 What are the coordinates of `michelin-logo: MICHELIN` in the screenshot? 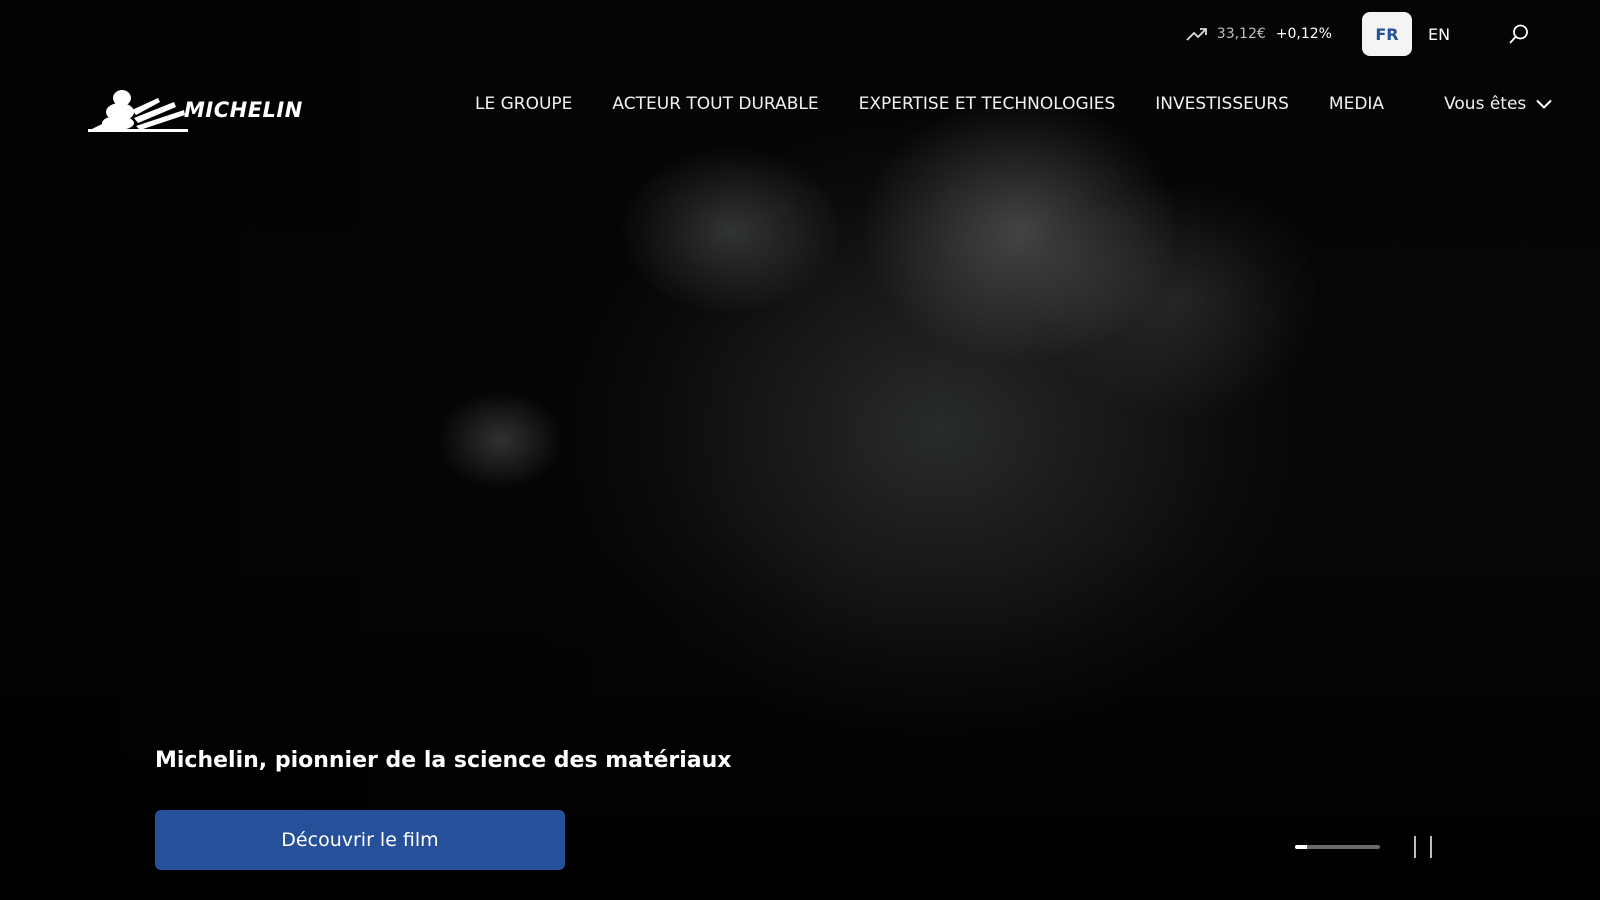 It's located at (204, 110).